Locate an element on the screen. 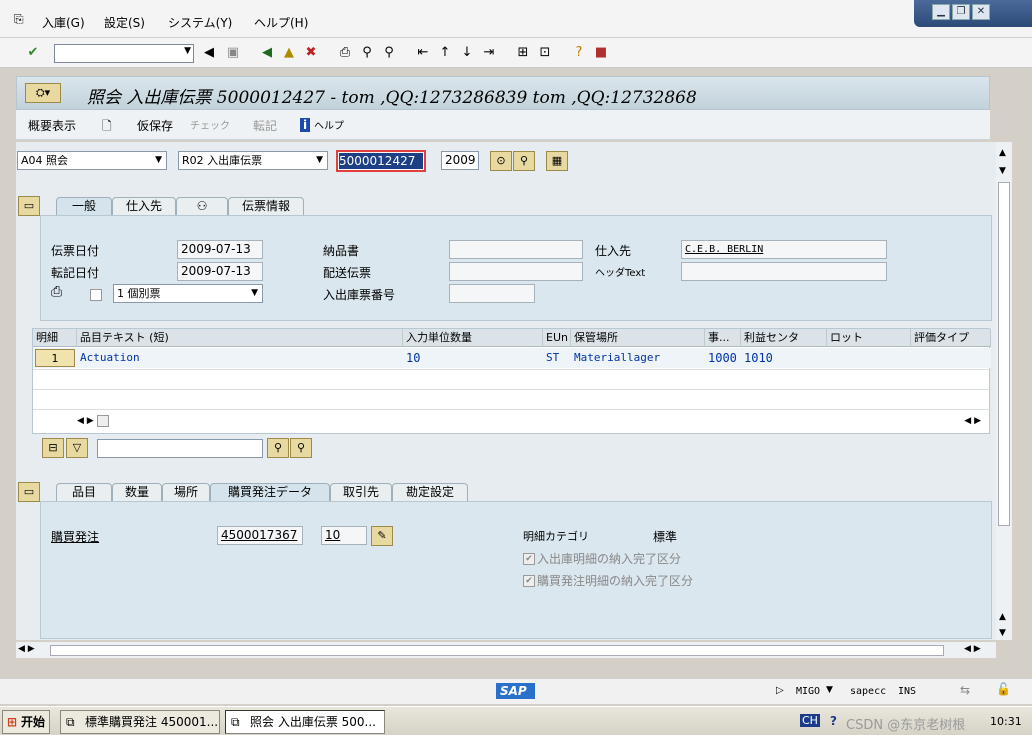  cell-profit-center: 1010 is located at coordinates (757, 358).